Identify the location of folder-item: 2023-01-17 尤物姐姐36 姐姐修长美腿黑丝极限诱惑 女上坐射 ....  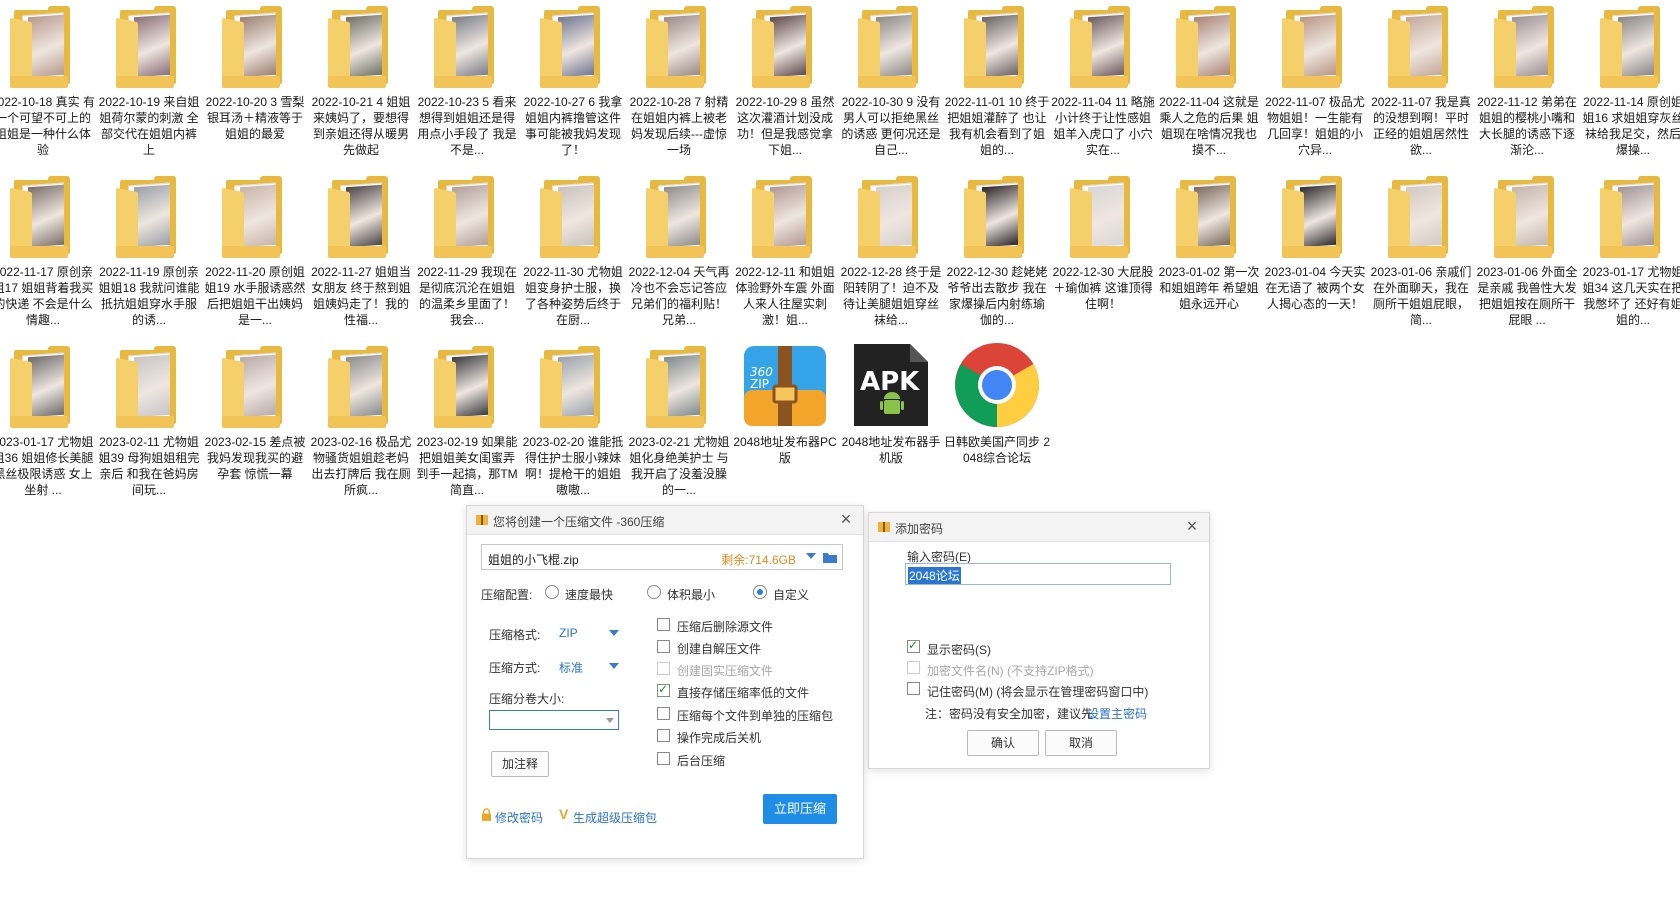
(48, 420).